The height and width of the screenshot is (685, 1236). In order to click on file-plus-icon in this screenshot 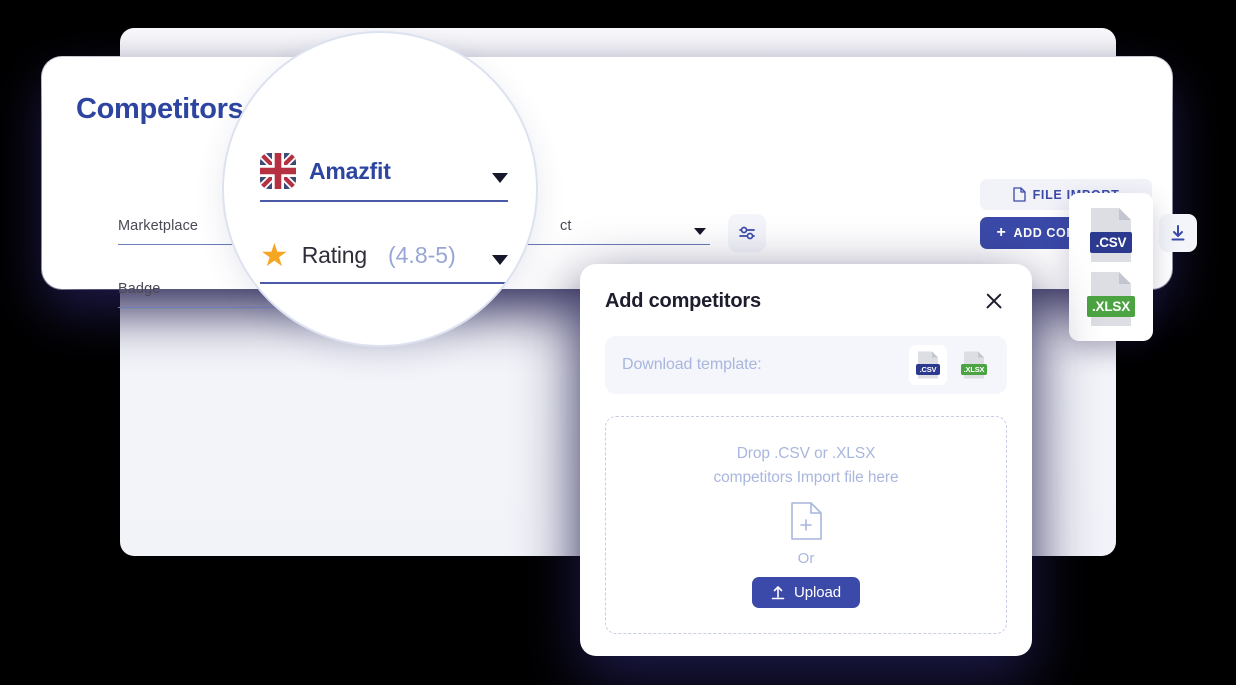, I will do `click(806, 520)`.